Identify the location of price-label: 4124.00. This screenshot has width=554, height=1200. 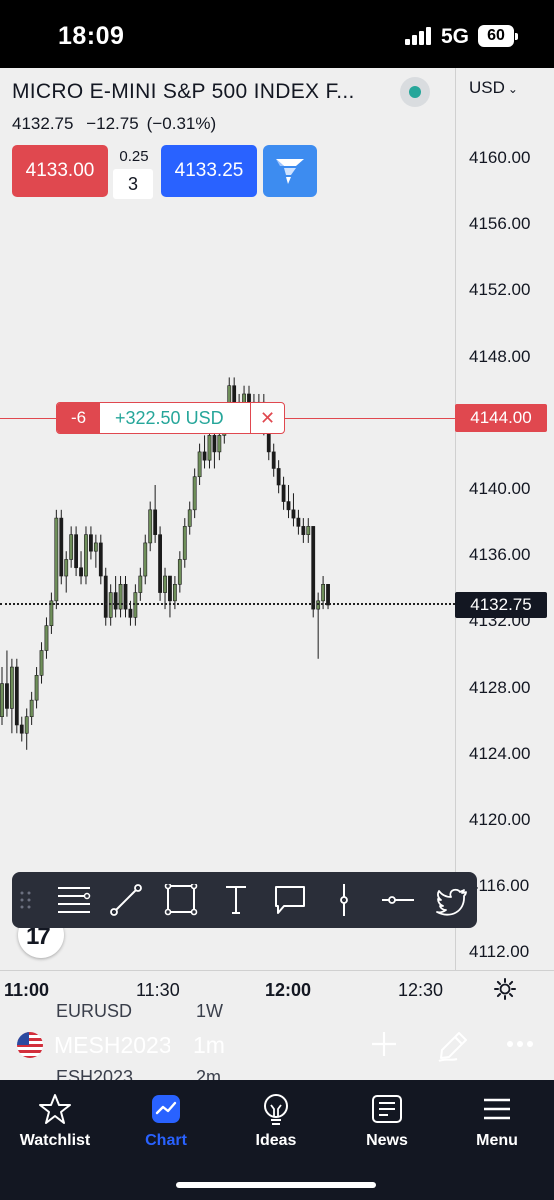
(500, 753).